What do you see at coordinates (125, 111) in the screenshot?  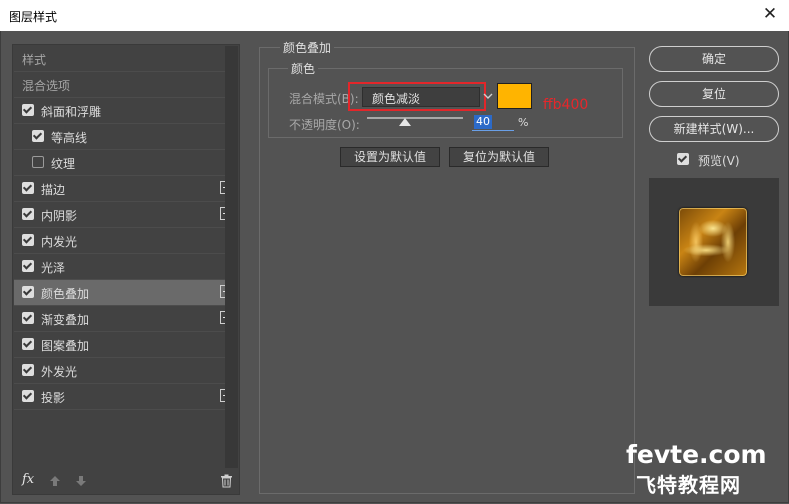 I see `style-row: 斜面和浮雕` at bounding box center [125, 111].